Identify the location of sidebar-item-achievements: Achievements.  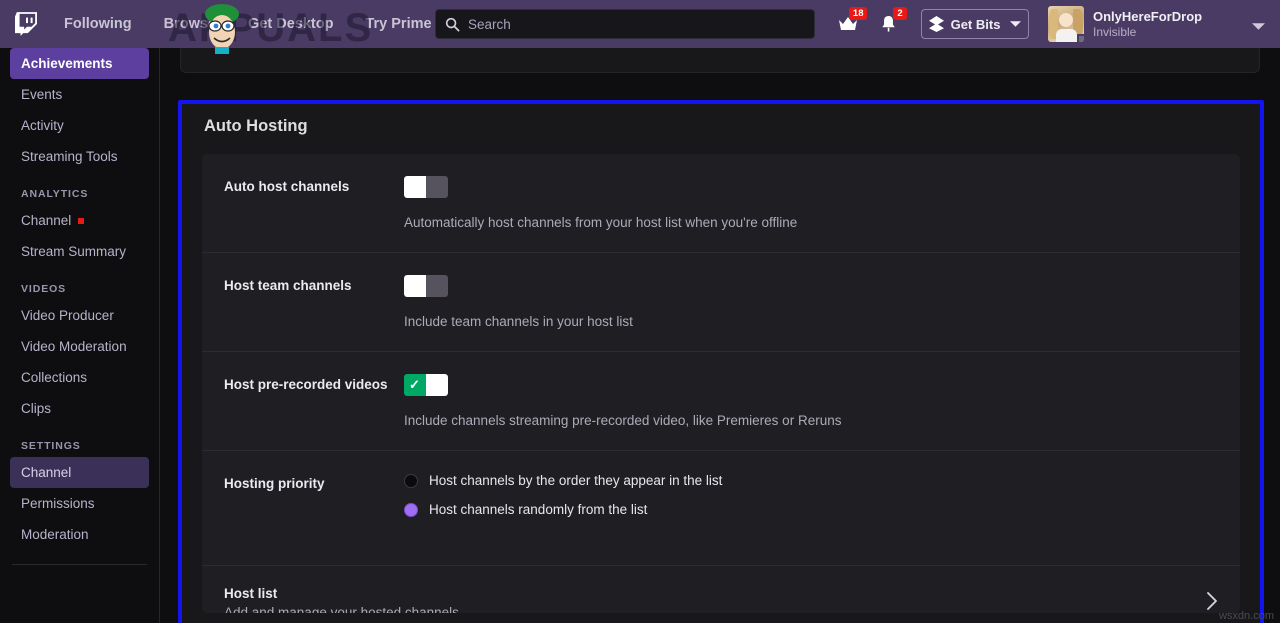
(79, 63).